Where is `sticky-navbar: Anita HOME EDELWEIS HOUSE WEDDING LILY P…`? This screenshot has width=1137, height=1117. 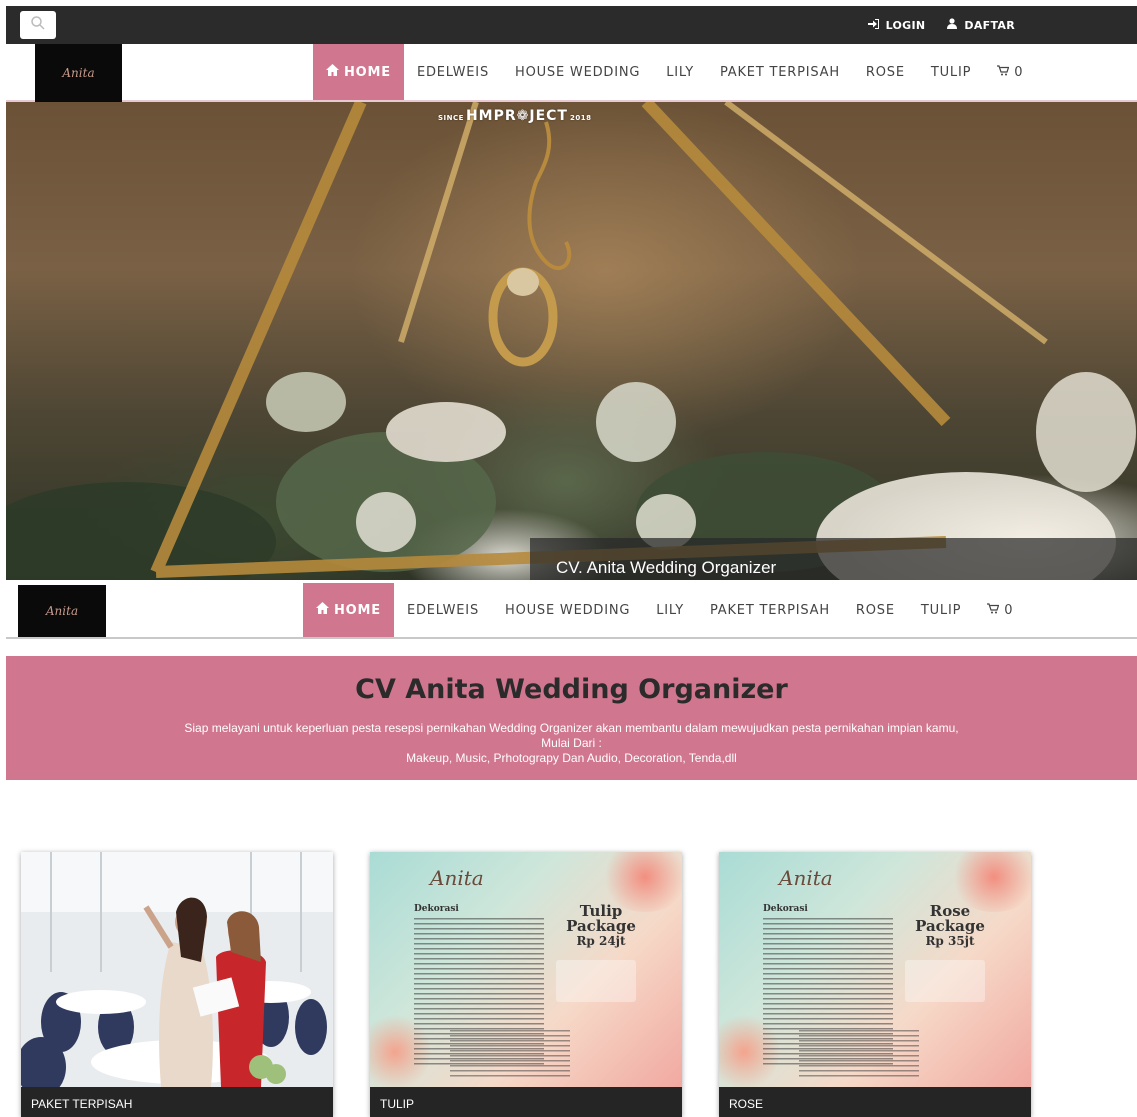 sticky-navbar: Anita HOME EDELWEIS HOUSE WEDDING LILY P… is located at coordinates (571, 611).